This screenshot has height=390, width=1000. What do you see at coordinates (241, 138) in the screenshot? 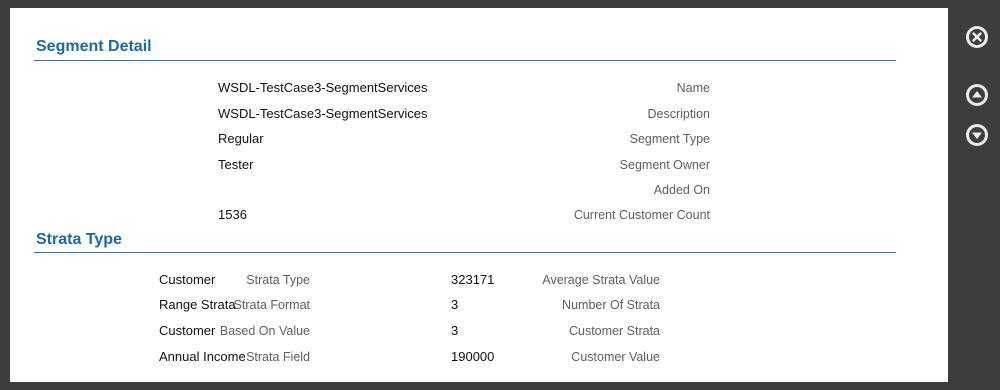
I see `field-value: Regular` at bounding box center [241, 138].